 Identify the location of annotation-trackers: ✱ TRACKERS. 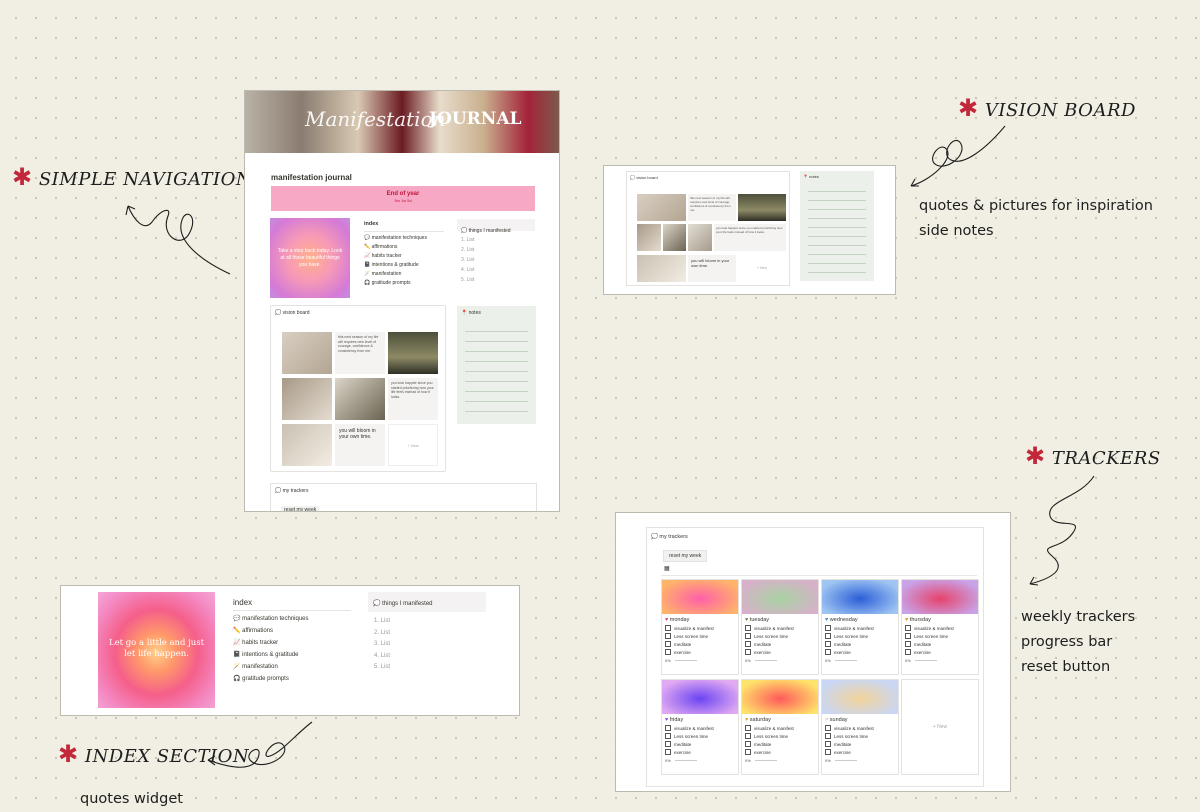
(1093, 456).